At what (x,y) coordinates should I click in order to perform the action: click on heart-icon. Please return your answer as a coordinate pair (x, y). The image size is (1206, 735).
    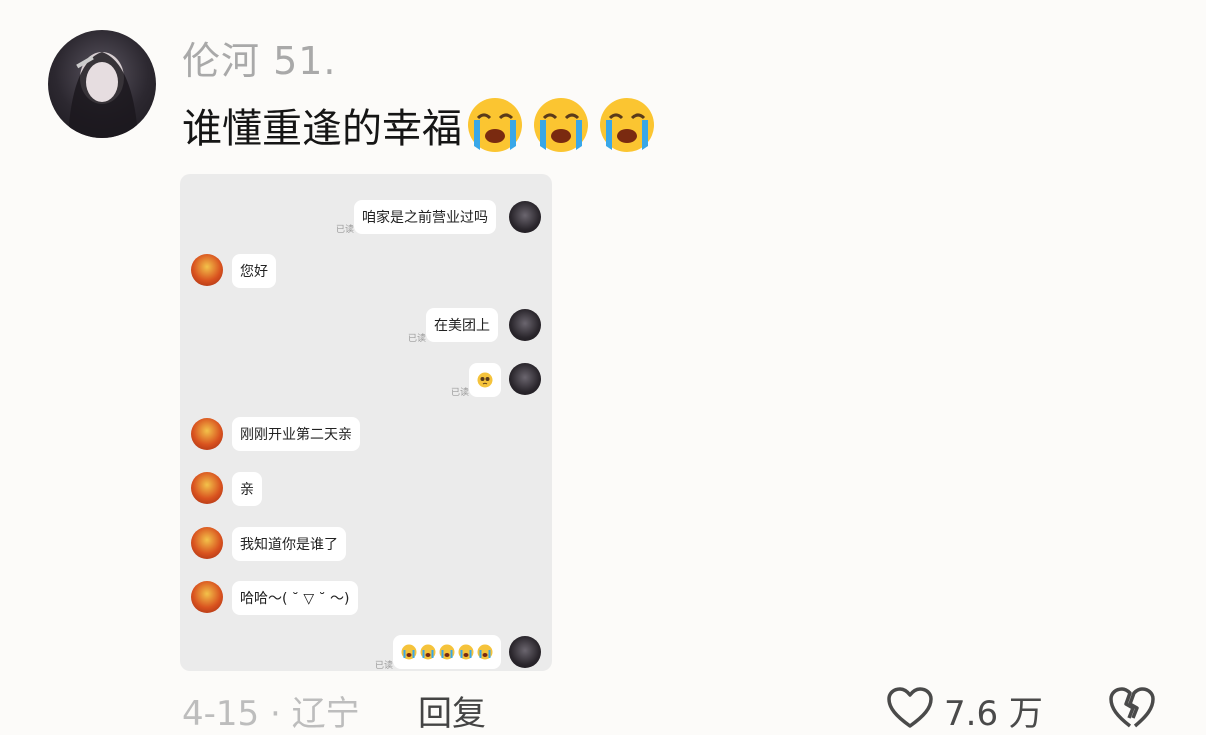
    Looking at the image, I should click on (910, 708).